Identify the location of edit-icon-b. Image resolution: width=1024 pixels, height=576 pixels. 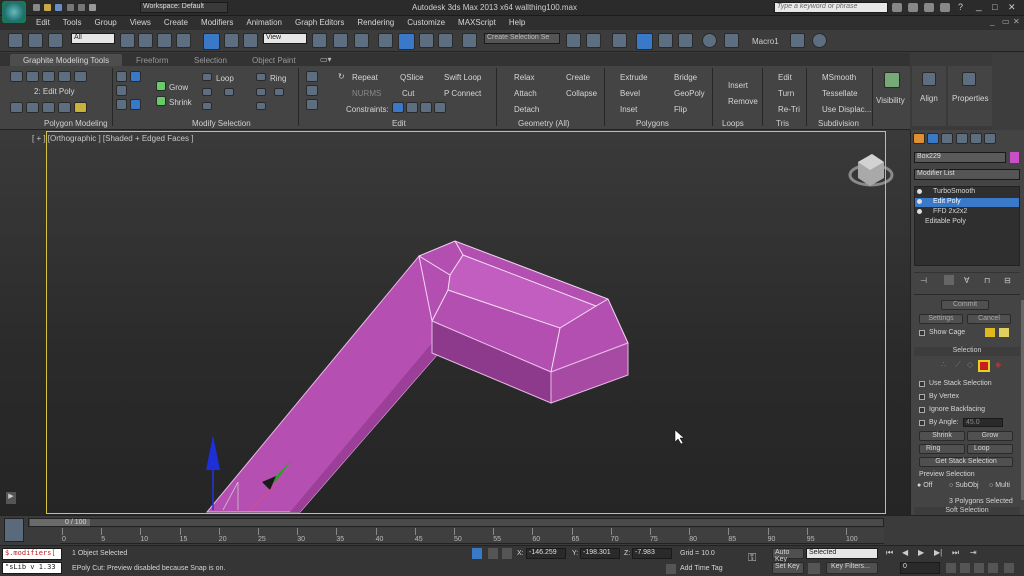
(312, 90).